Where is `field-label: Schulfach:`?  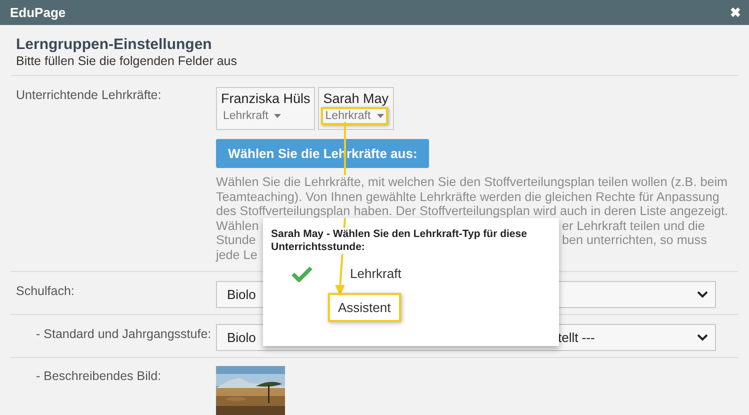 field-label: Schulfach: is located at coordinates (46, 291).